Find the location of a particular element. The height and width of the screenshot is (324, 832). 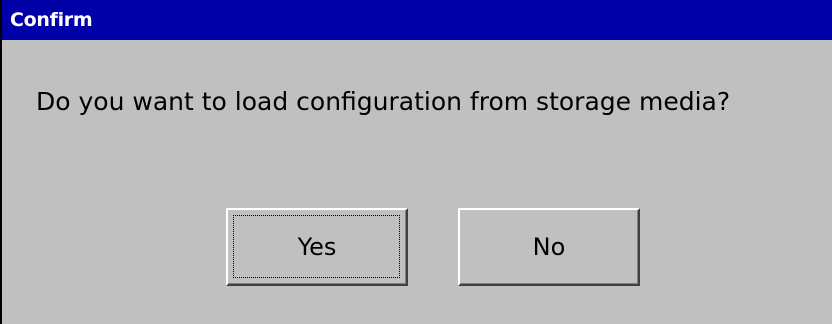

no-button-label: No is located at coordinates (549, 247).